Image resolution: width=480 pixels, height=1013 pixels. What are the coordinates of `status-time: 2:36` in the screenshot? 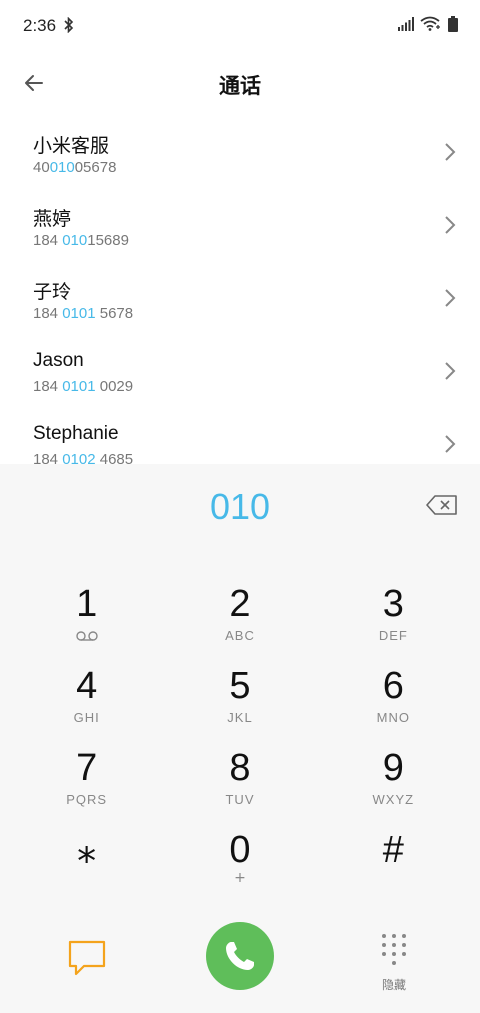 It's located at (40, 25).